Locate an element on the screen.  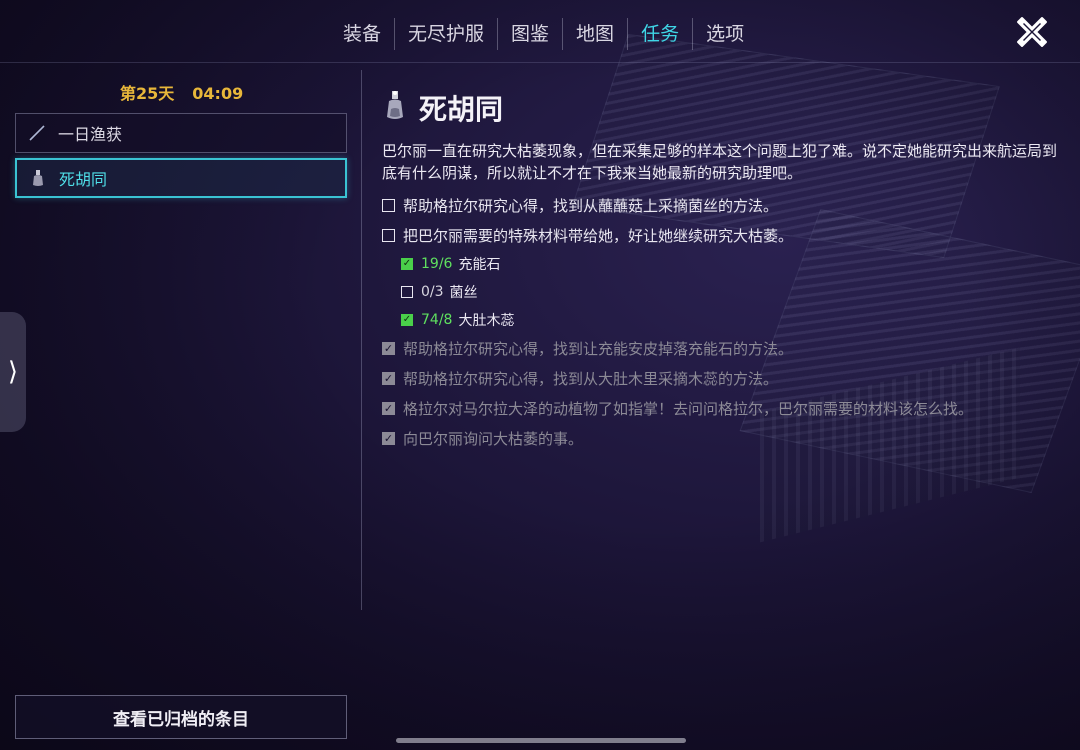
tab-endless-suit: 无尽护服 is located at coordinates (445, 34).